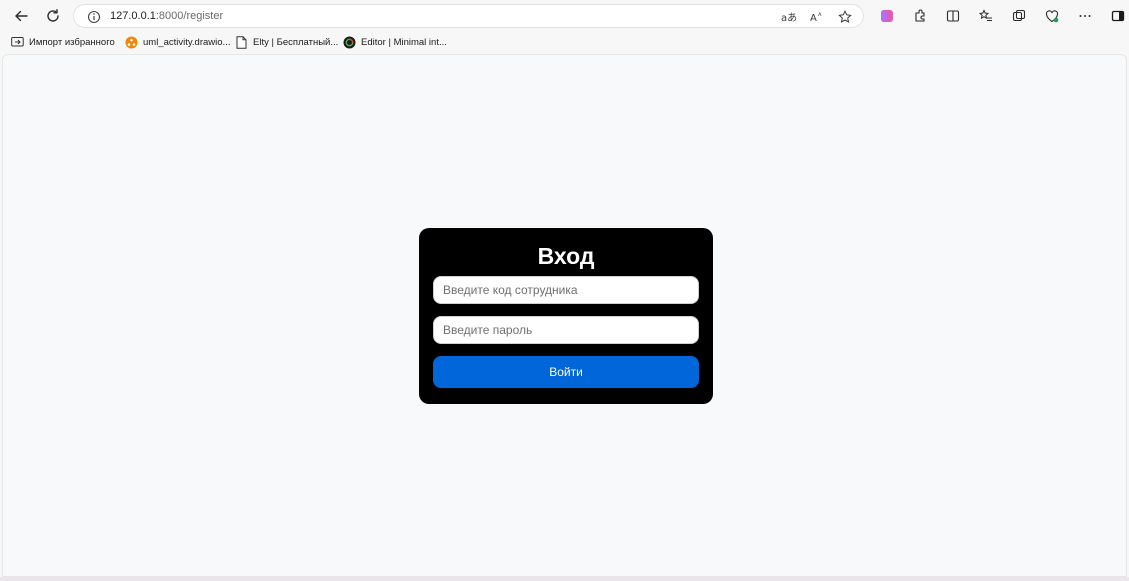 The height and width of the screenshot is (581, 1129). Describe the element at coordinates (566, 372) in the screenshot. I see `login-button: Войти` at that location.